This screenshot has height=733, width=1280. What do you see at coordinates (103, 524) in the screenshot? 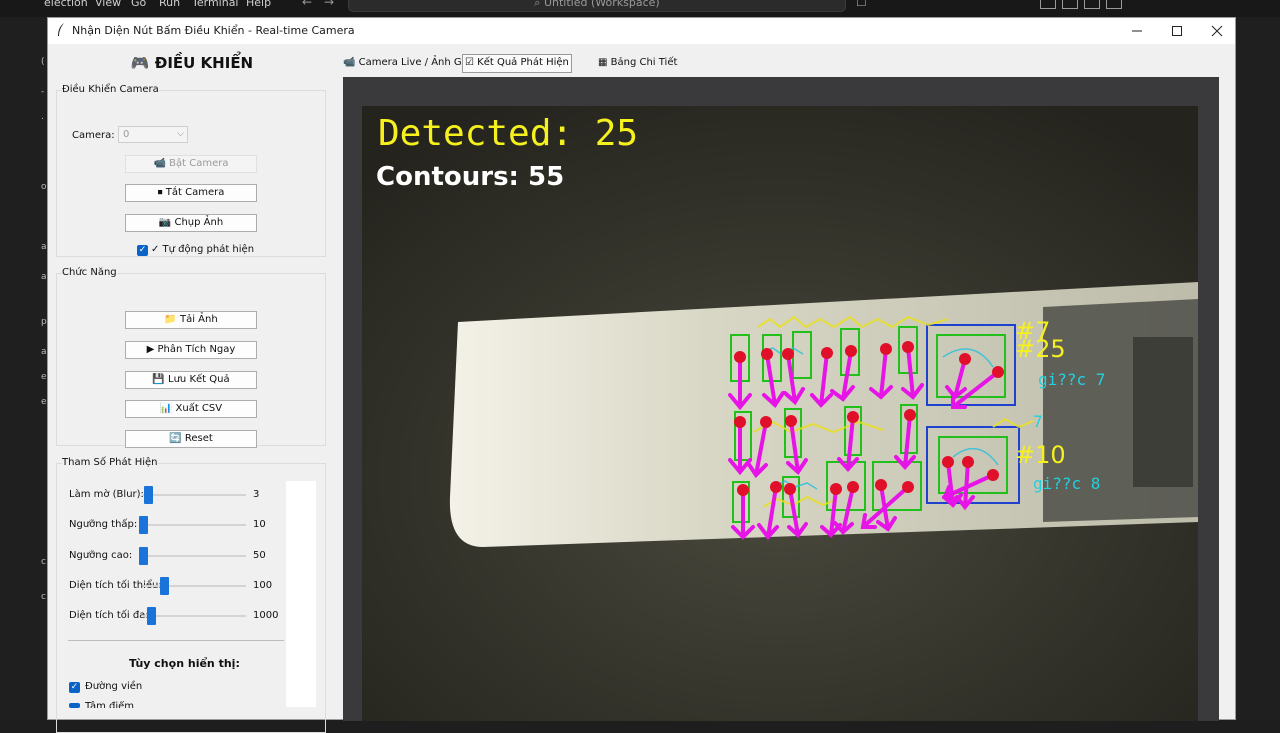
I see `slider-label-low-threshold: Ngưỡng thấp:` at bounding box center [103, 524].